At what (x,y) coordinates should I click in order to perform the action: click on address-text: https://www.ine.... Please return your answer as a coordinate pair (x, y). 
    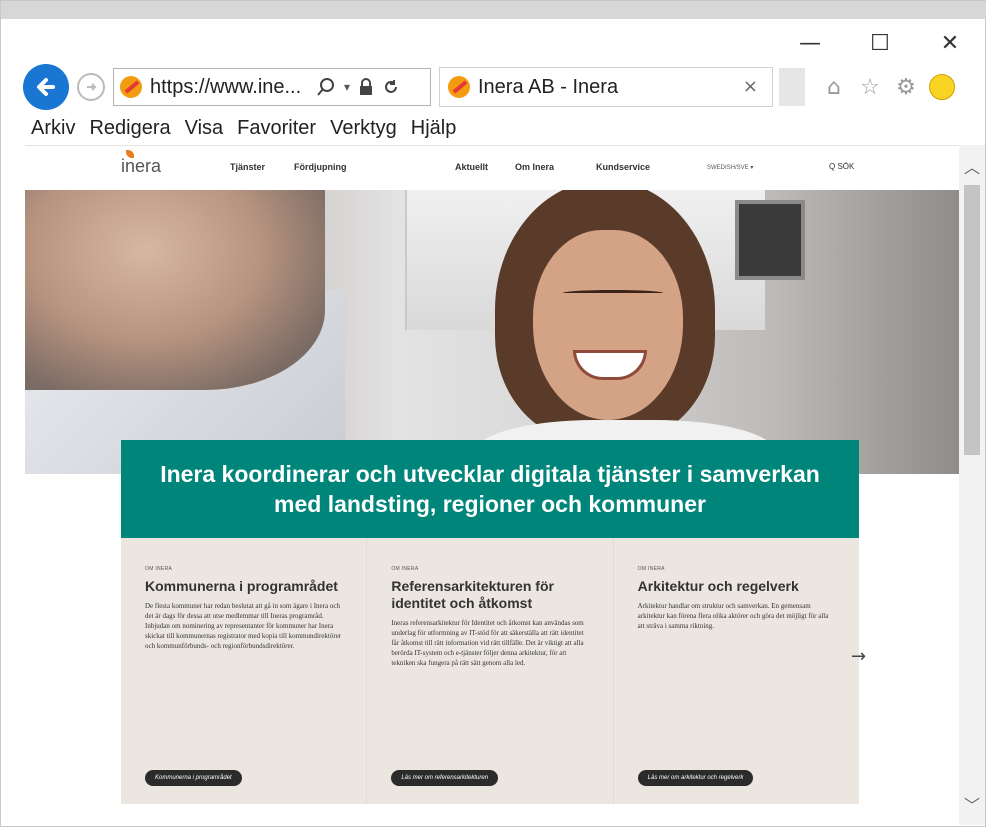
    Looking at the image, I should click on (230, 87).